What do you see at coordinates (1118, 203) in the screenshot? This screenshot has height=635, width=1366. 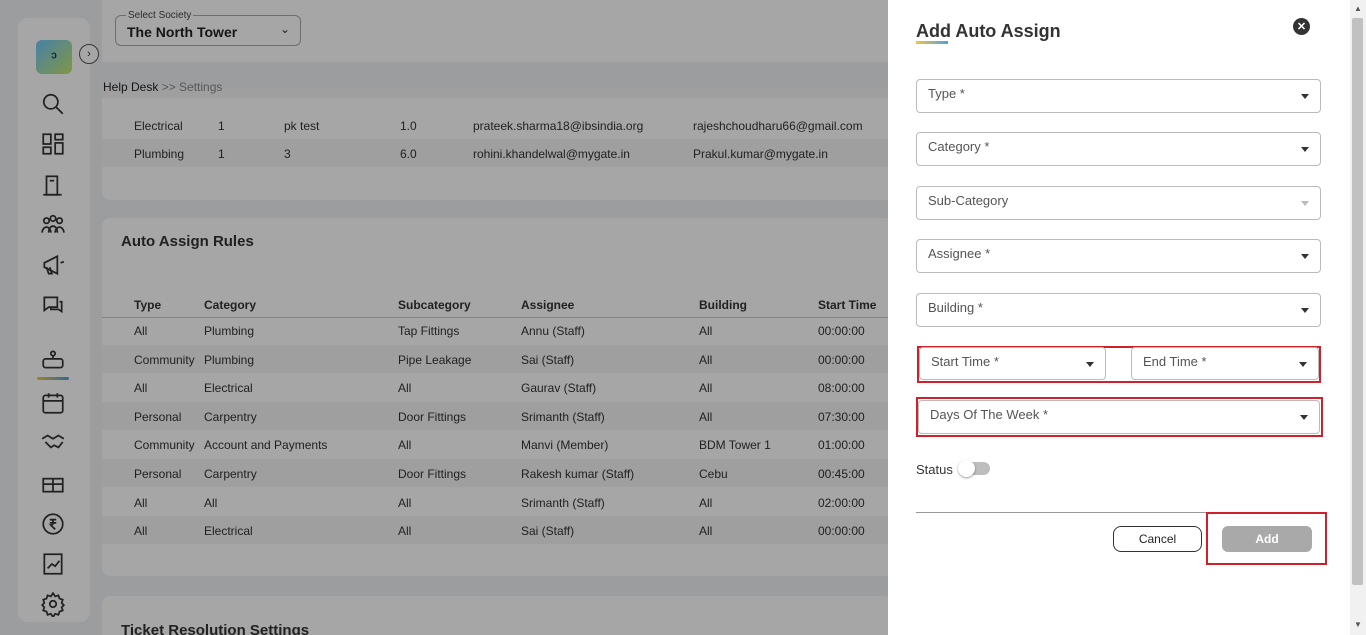 I see `subcategory-select: Sub-Category` at bounding box center [1118, 203].